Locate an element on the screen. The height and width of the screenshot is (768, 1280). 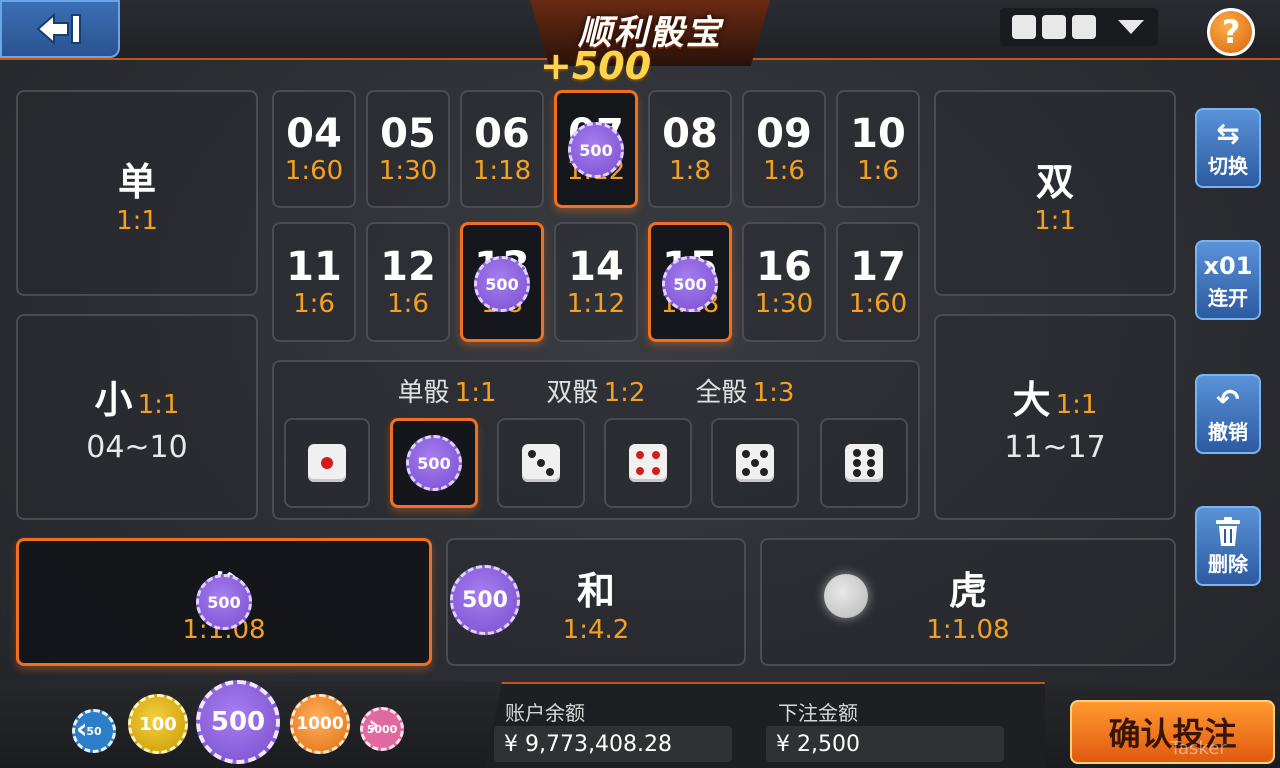
triple-die-header: 全骰 1:3 is located at coordinates (744, 390).